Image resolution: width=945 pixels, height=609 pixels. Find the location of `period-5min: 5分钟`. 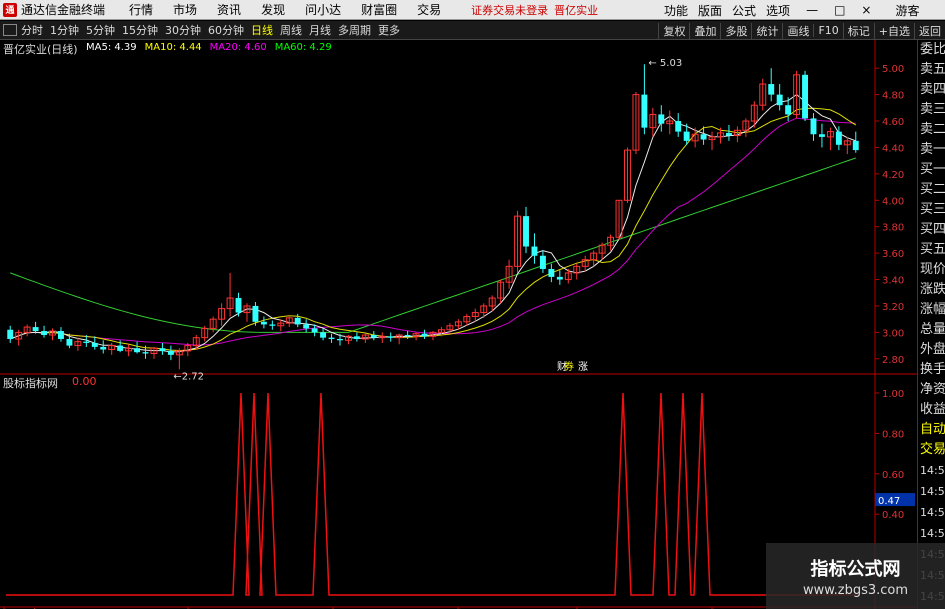

period-5min: 5分钟 is located at coordinates (100, 30).